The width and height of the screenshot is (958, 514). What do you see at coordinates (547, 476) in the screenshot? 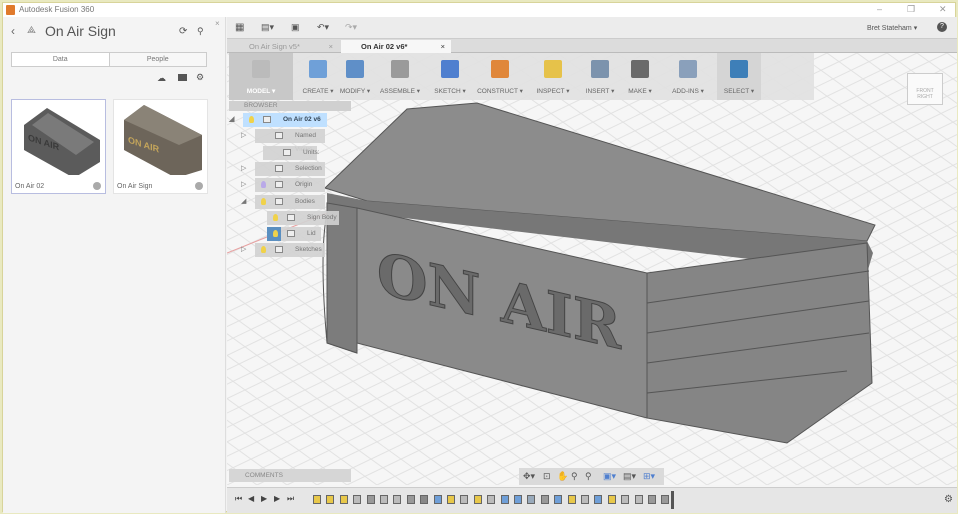
I see `look-at-icon: ⊡` at bounding box center [547, 476].